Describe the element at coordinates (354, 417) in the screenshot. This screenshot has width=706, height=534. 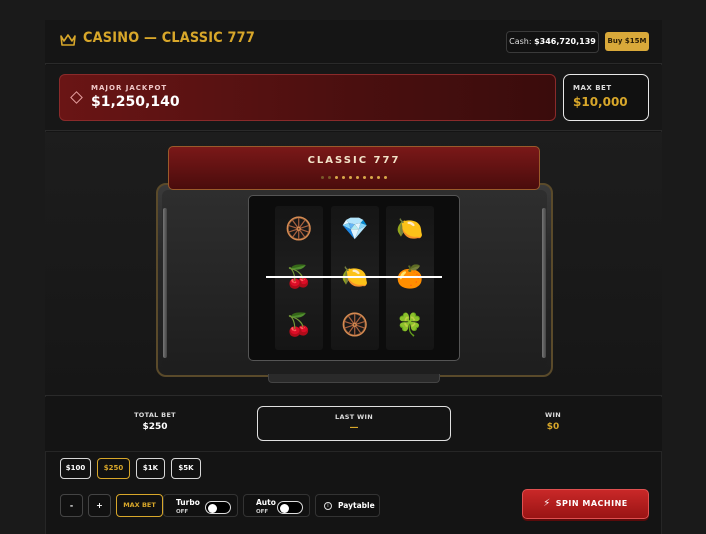
I see `last-win-label: LAST WIN` at that location.